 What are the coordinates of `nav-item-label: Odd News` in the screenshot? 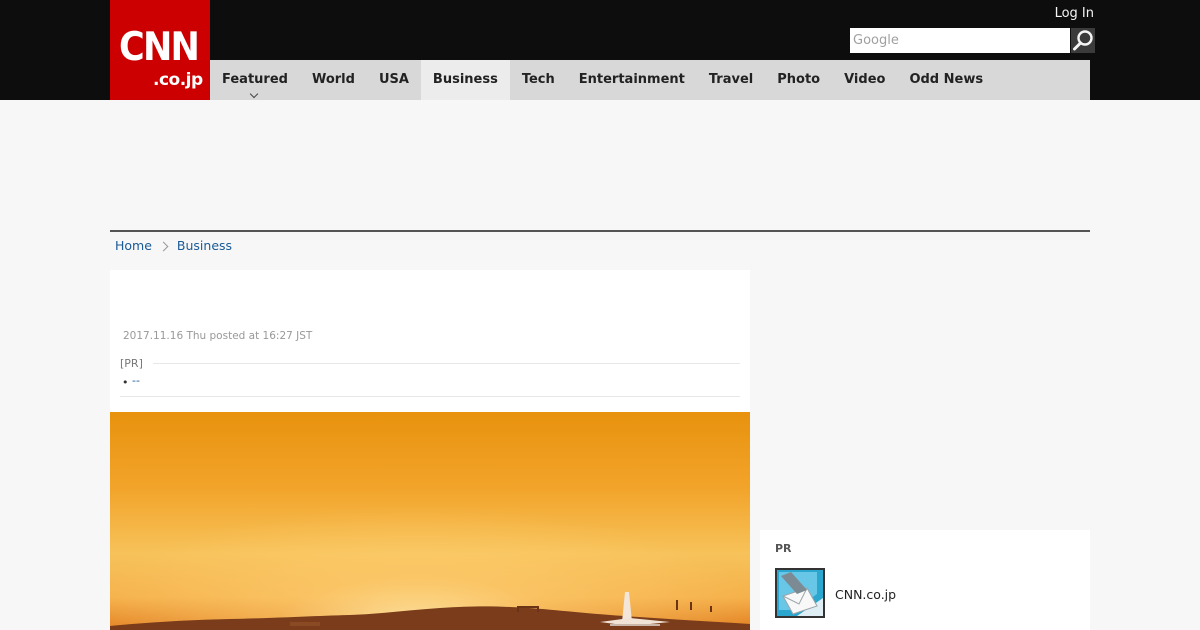 It's located at (946, 79).